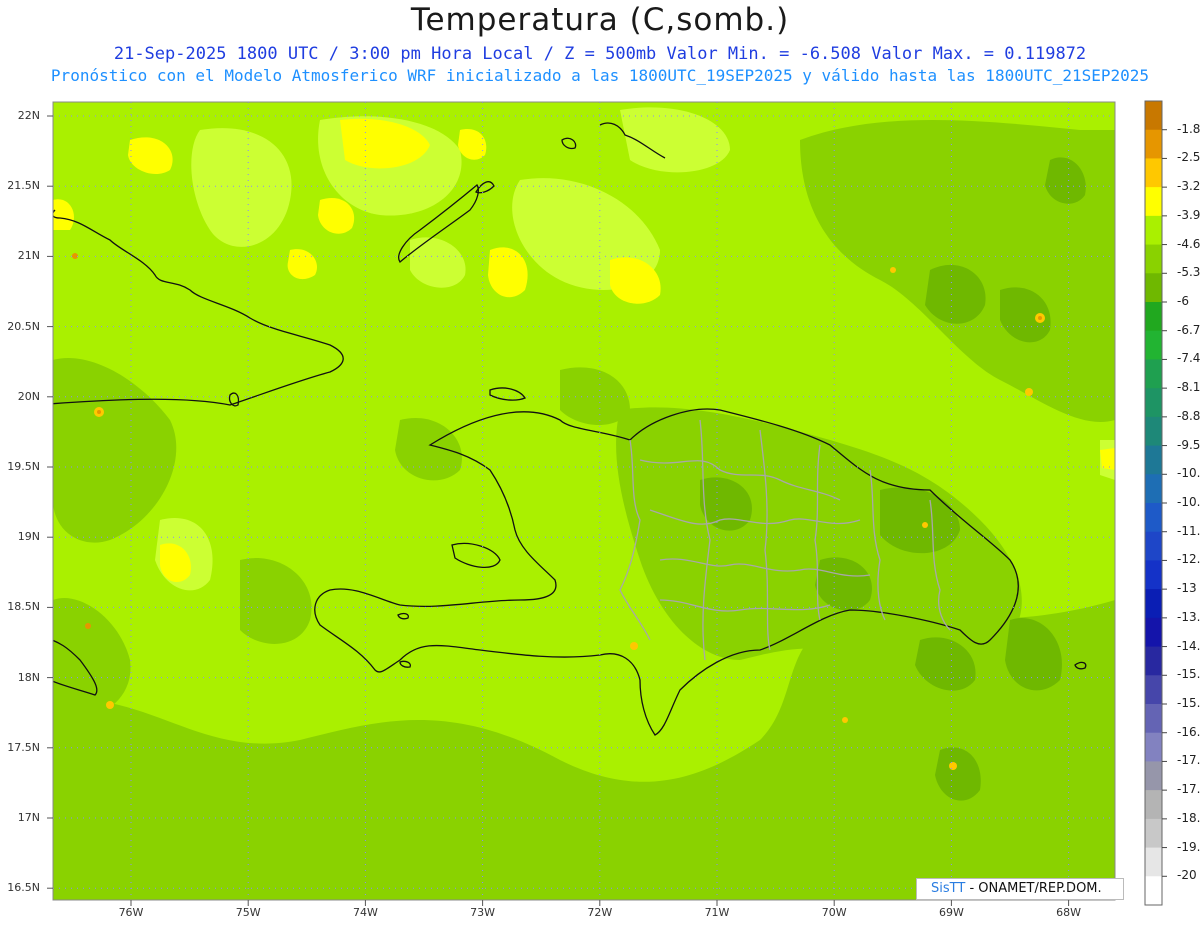 This screenshot has height=927, width=1200. I want to click on lon-label: 72W, so click(600, 912).